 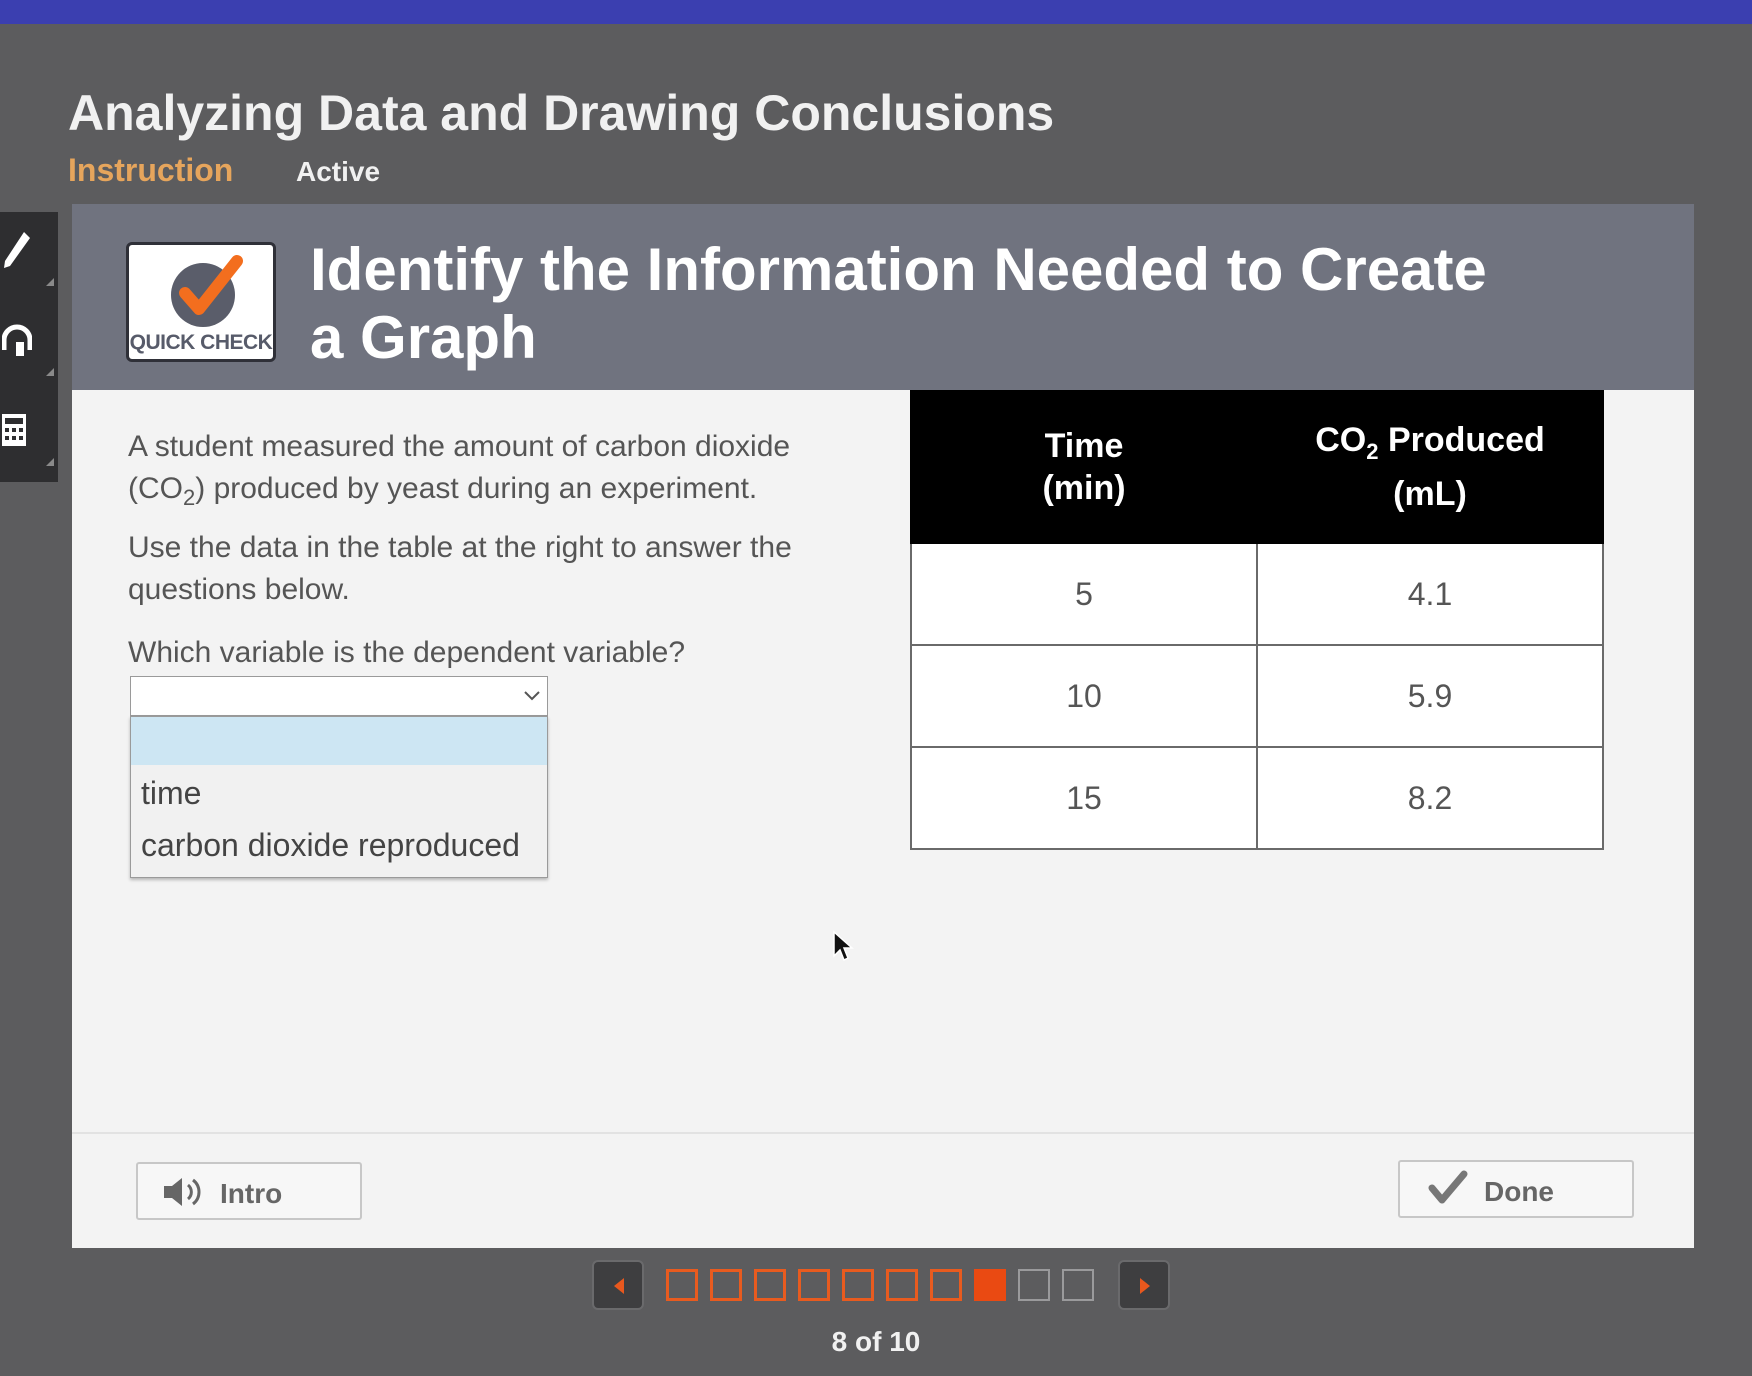 I want to click on table-row: 10 5.9, so click(x=1257, y=696).